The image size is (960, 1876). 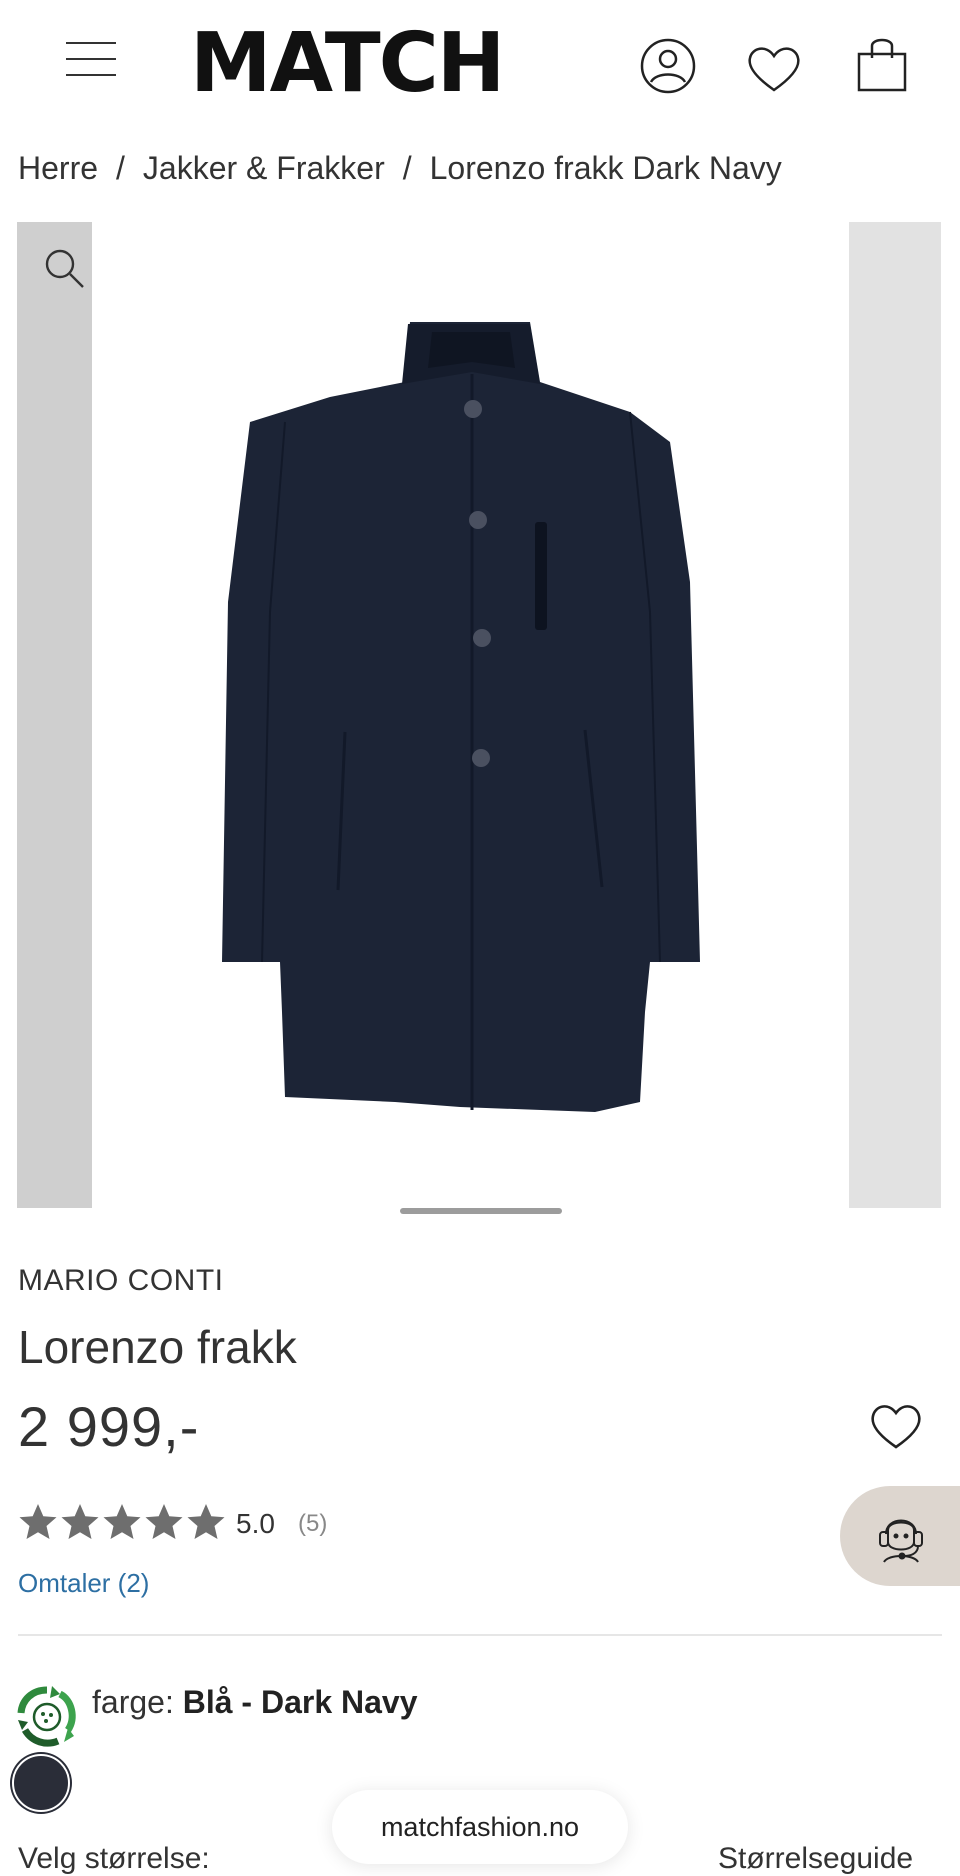 I want to click on section-divider, so click(x=480, y=1635).